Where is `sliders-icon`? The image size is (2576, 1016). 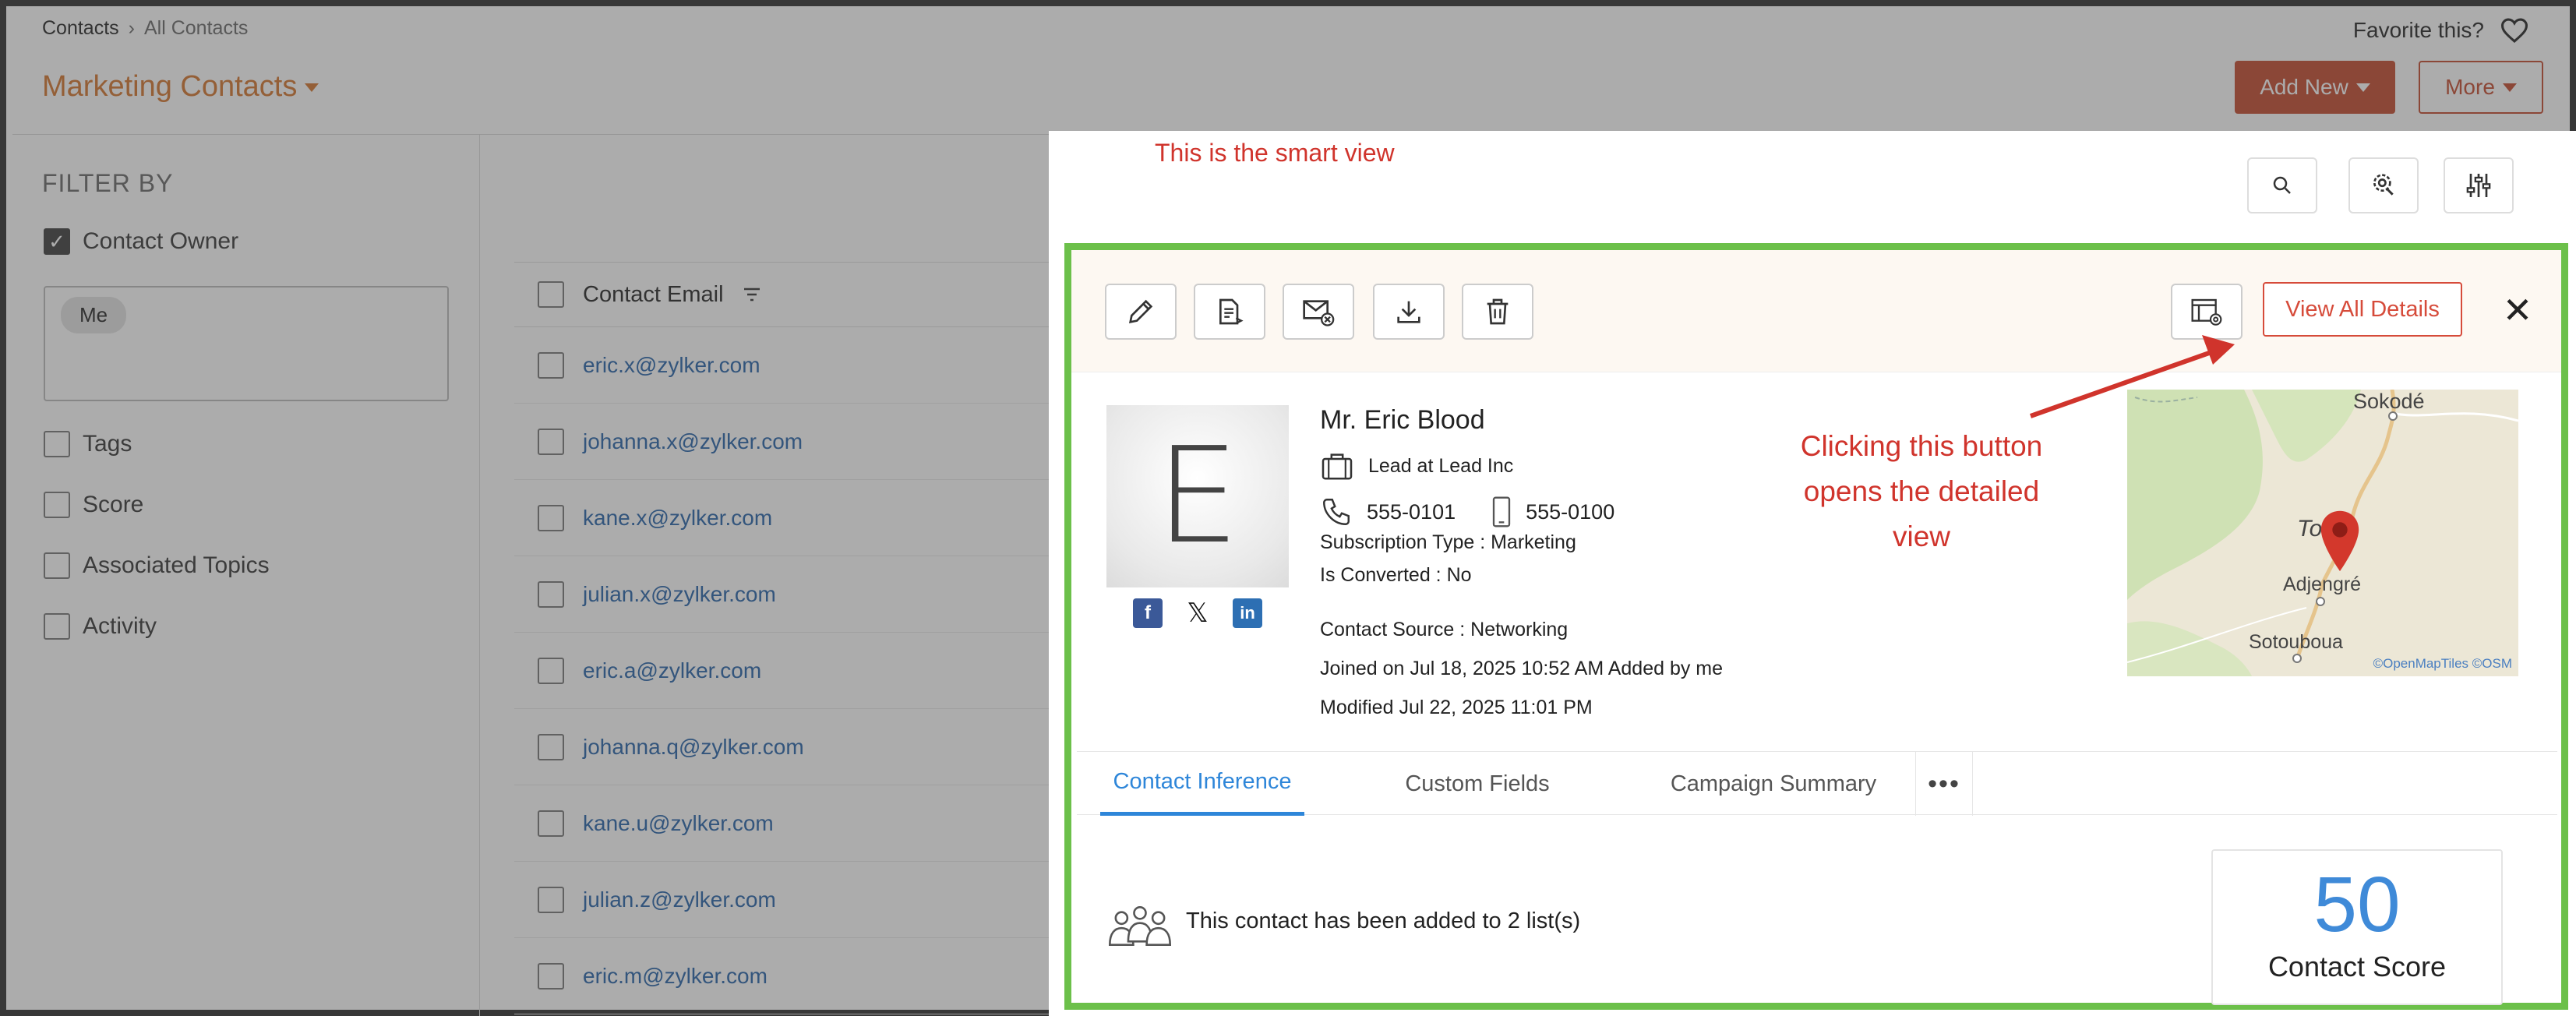 sliders-icon is located at coordinates (2478, 185).